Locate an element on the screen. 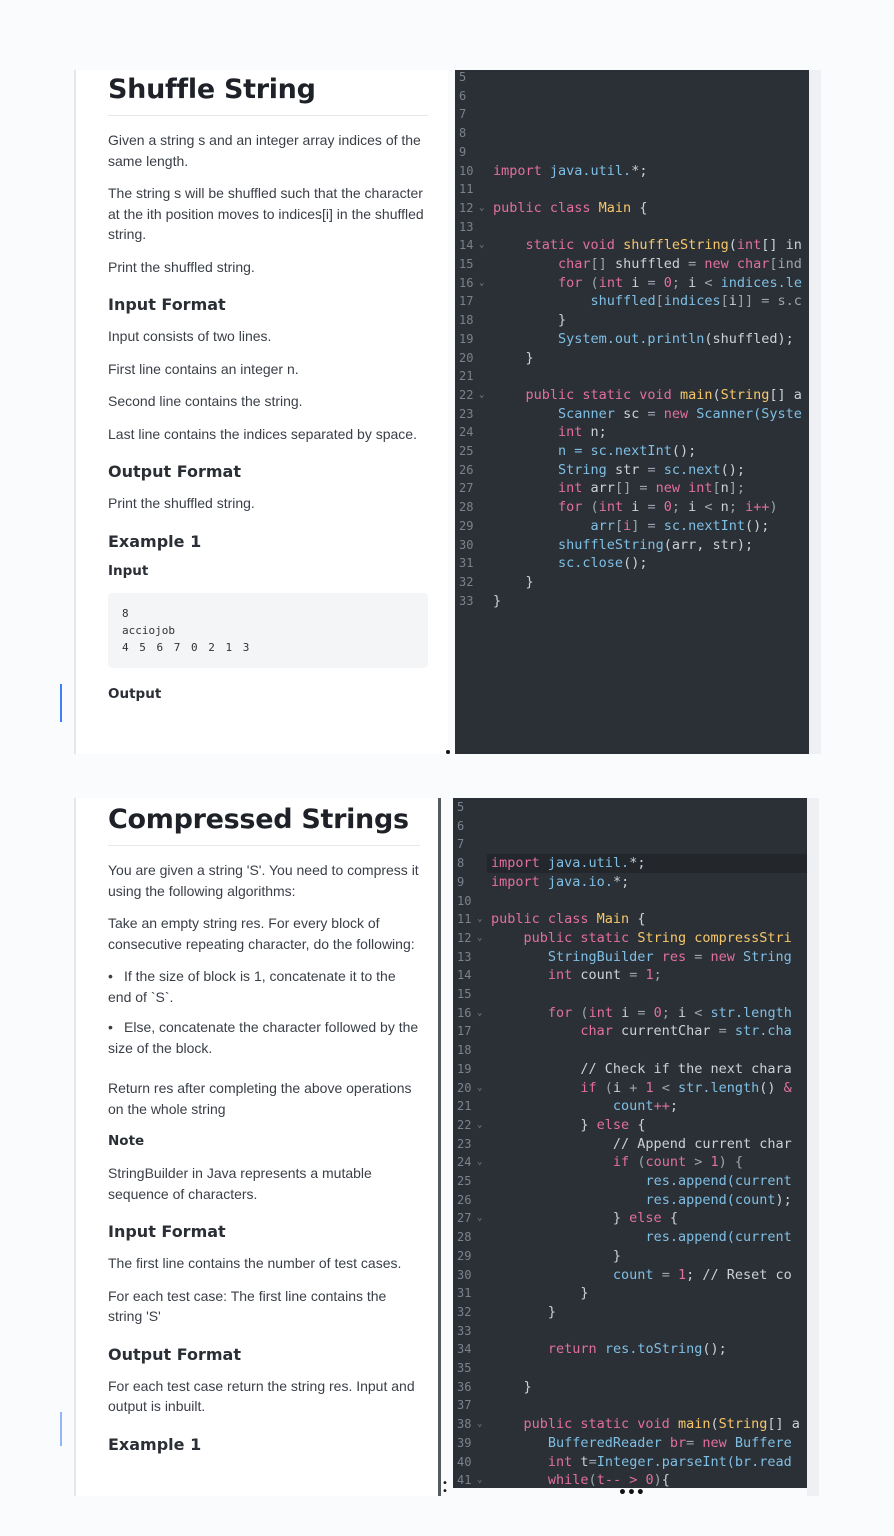 This screenshot has width=894, height=1536. code-line: 9 is located at coordinates (632, 152).